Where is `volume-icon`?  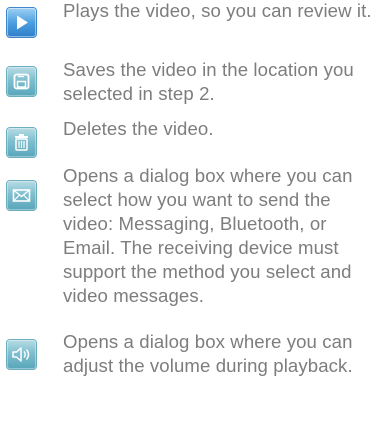 volume-icon is located at coordinates (21, 354).